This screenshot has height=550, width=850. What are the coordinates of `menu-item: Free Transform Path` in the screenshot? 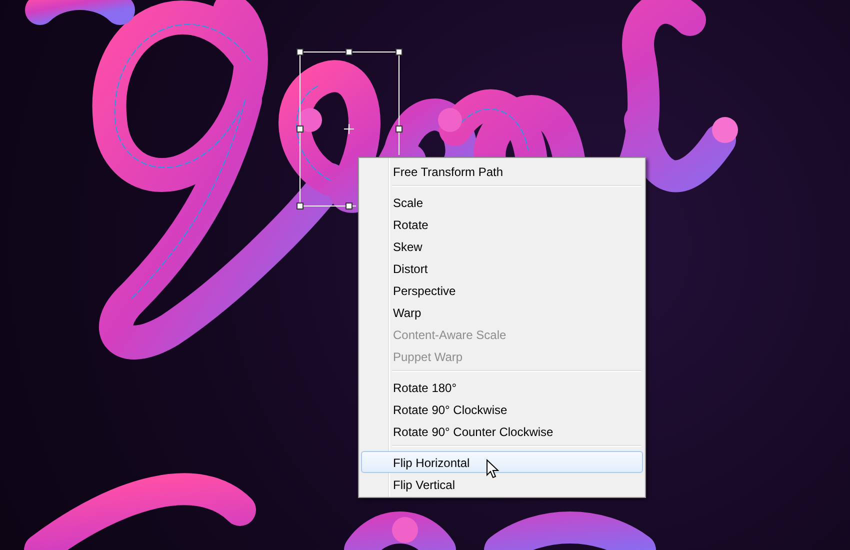 It's located at (502, 171).